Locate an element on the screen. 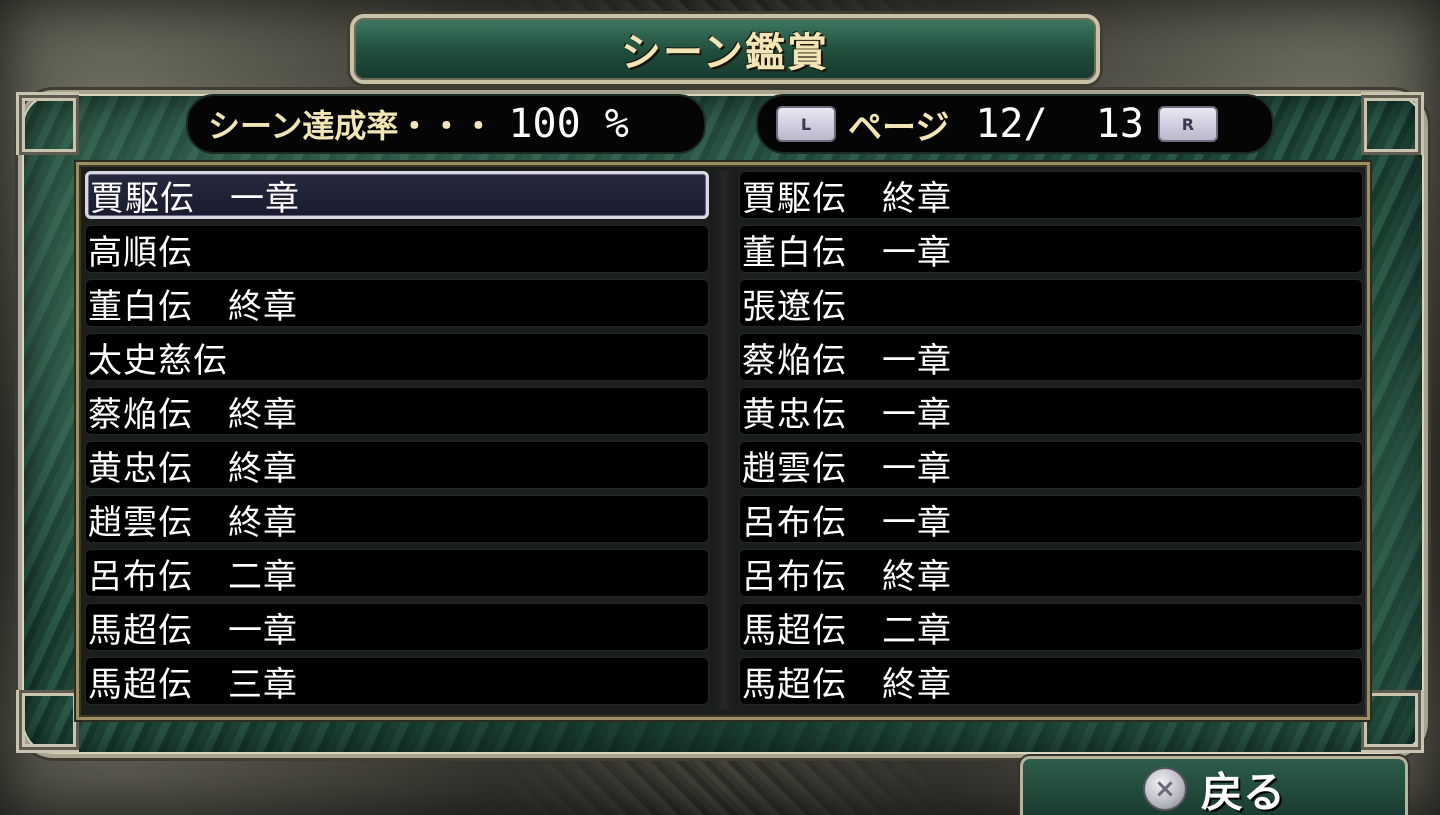 This screenshot has height=815, width=1440. scene-item-label: 馬超伝 一章 is located at coordinates (193, 630).